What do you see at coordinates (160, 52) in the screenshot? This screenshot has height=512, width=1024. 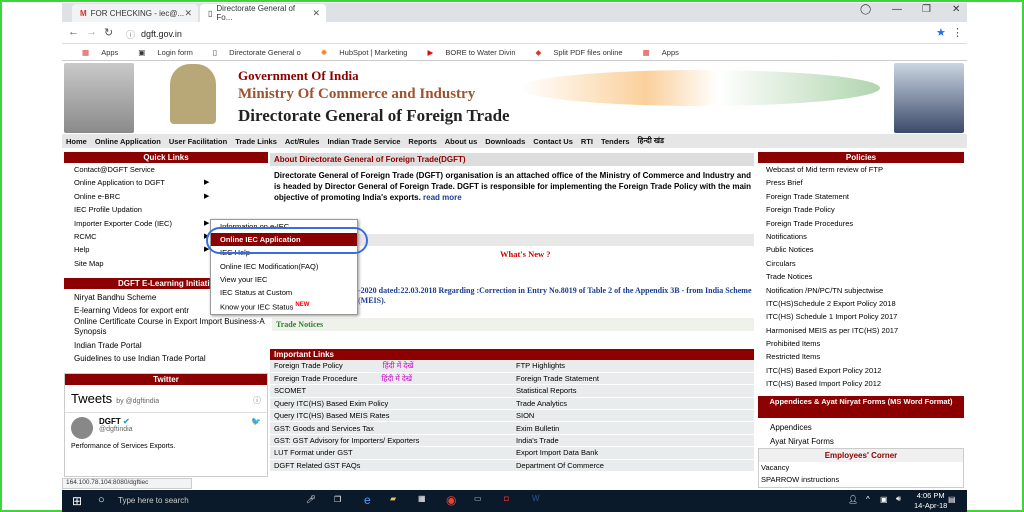 I see `bookmark-login: ▣ Login form` at bounding box center [160, 52].